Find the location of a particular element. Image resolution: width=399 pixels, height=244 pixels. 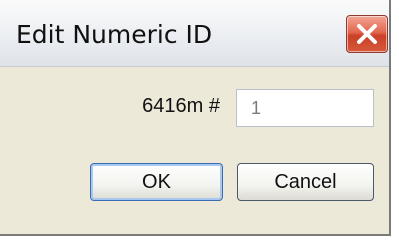

close-icon is located at coordinates (367, 34).